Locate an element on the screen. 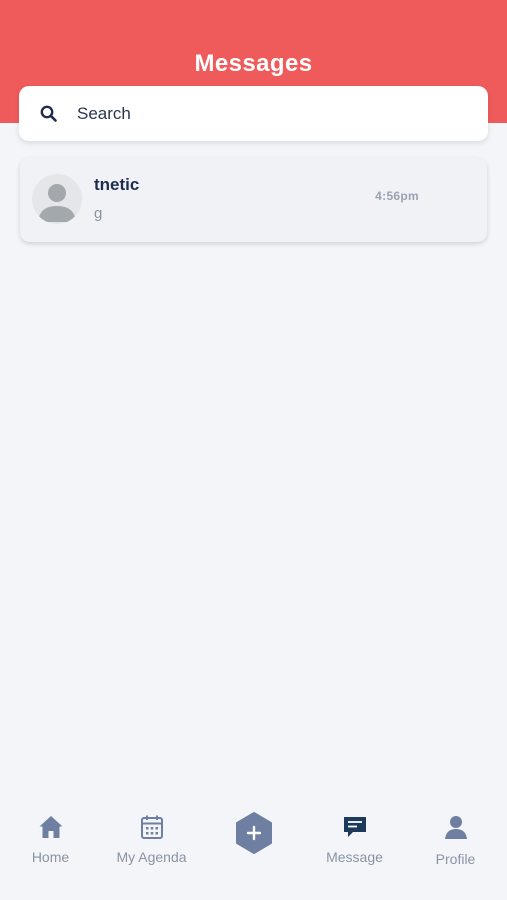 This screenshot has height=900, width=507. search-input is located at coordinates (267, 114).